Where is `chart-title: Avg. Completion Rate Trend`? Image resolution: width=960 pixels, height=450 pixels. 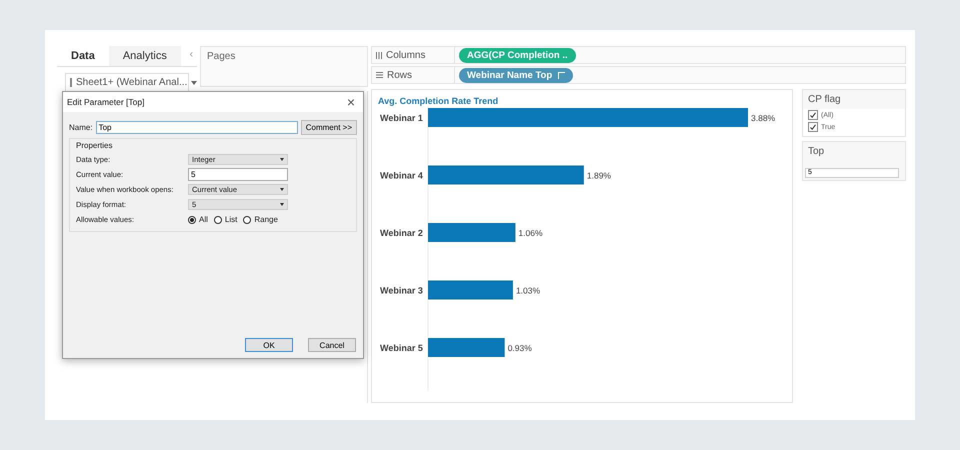
chart-title: Avg. Completion Rate Trend is located at coordinates (439, 101).